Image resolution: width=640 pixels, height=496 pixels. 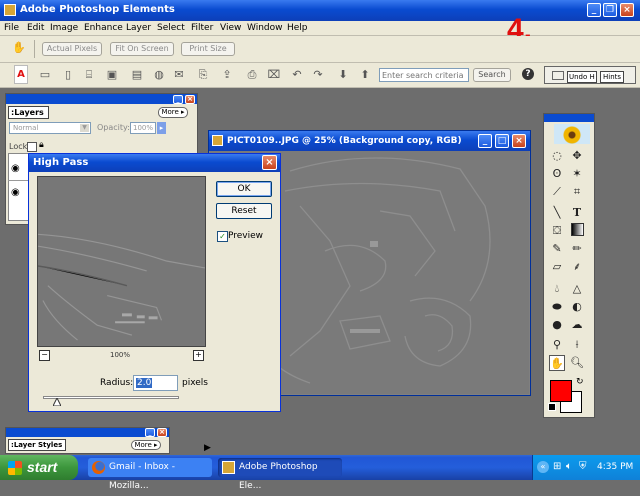 What do you see at coordinates (557, 466) in the screenshot?
I see `network-icon: ⊞` at bounding box center [557, 466].